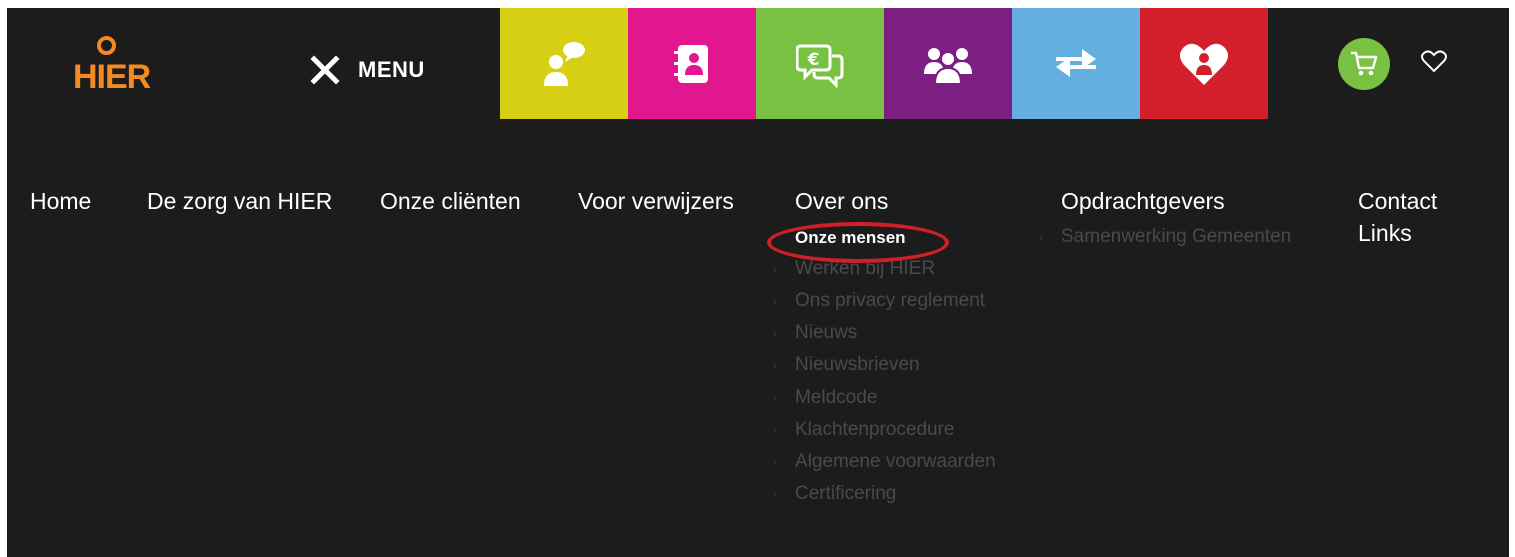 Image resolution: width=1515 pixels, height=557 pixels. What do you see at coordinates (841, 201) in the screenshot?
I see `nav-over-ons: Over ons` at bounding box center [841, 201].